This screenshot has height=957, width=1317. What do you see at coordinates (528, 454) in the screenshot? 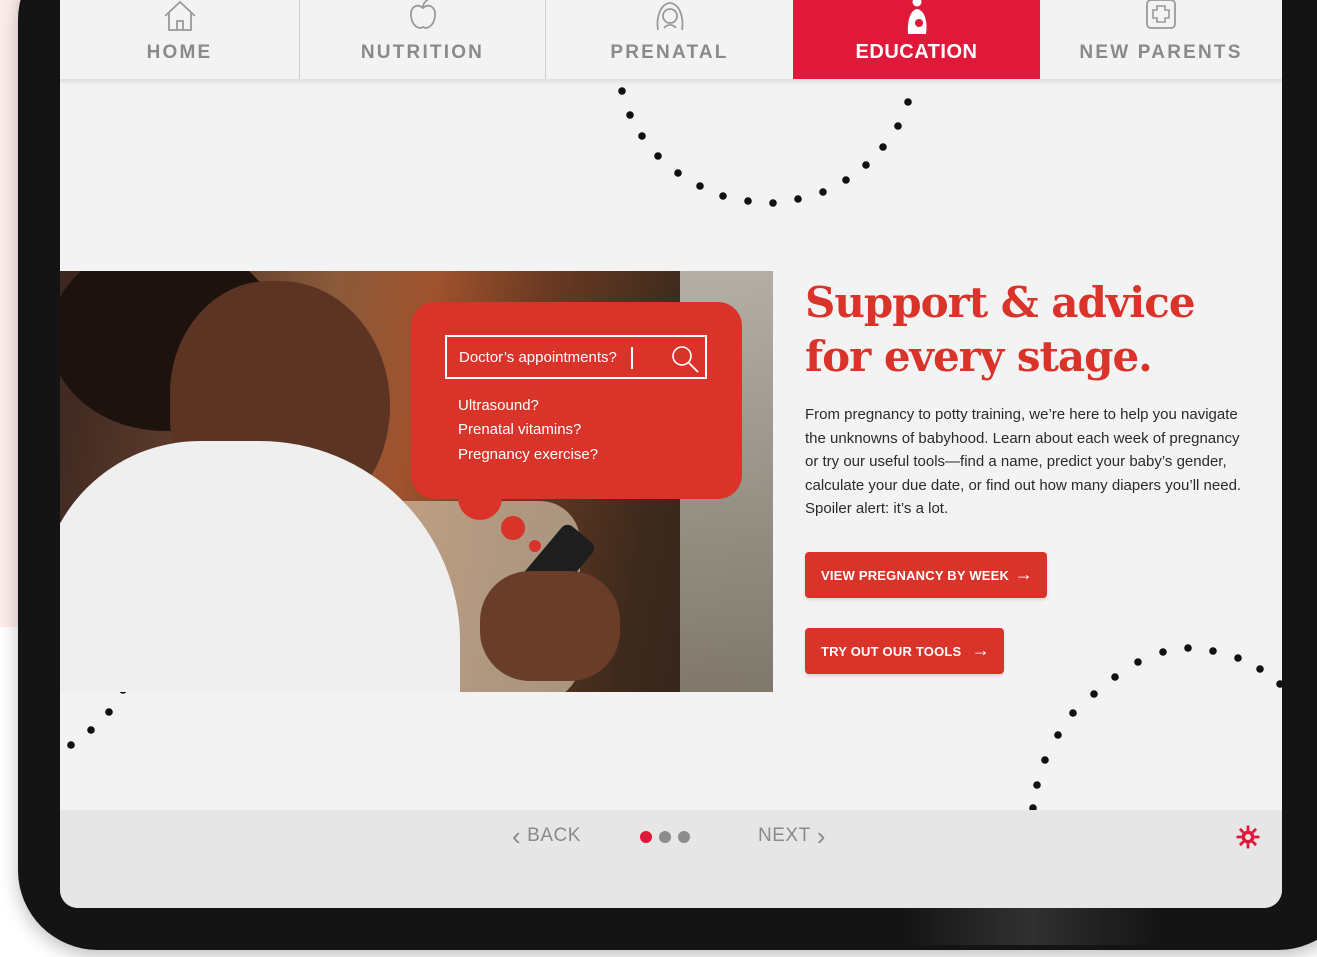
I see `search-suggestion: Pregnancy exercise?` at bounding box center [528, 454].